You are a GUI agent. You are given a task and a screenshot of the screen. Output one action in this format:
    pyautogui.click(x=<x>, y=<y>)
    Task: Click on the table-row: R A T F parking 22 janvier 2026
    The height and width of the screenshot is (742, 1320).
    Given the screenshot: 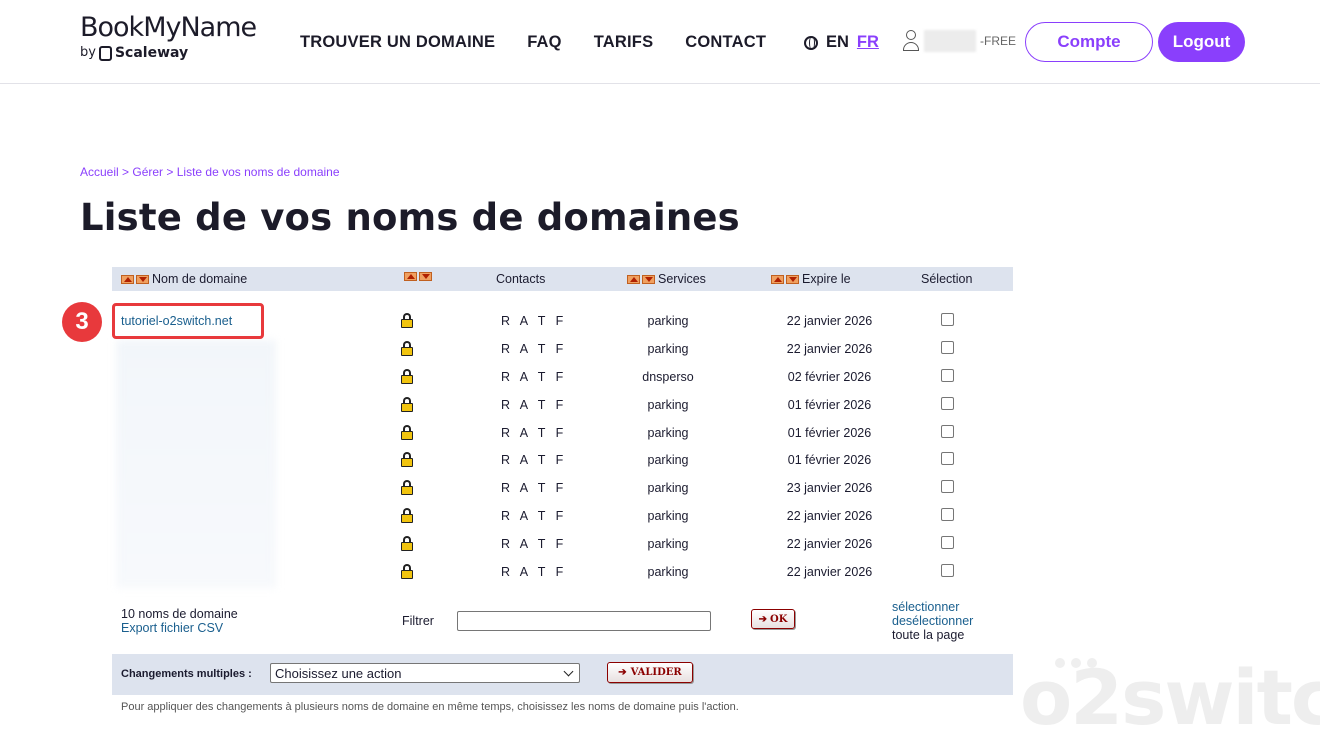 What is the action you would take?
    pyautogui.click(x=562, y=572)
    